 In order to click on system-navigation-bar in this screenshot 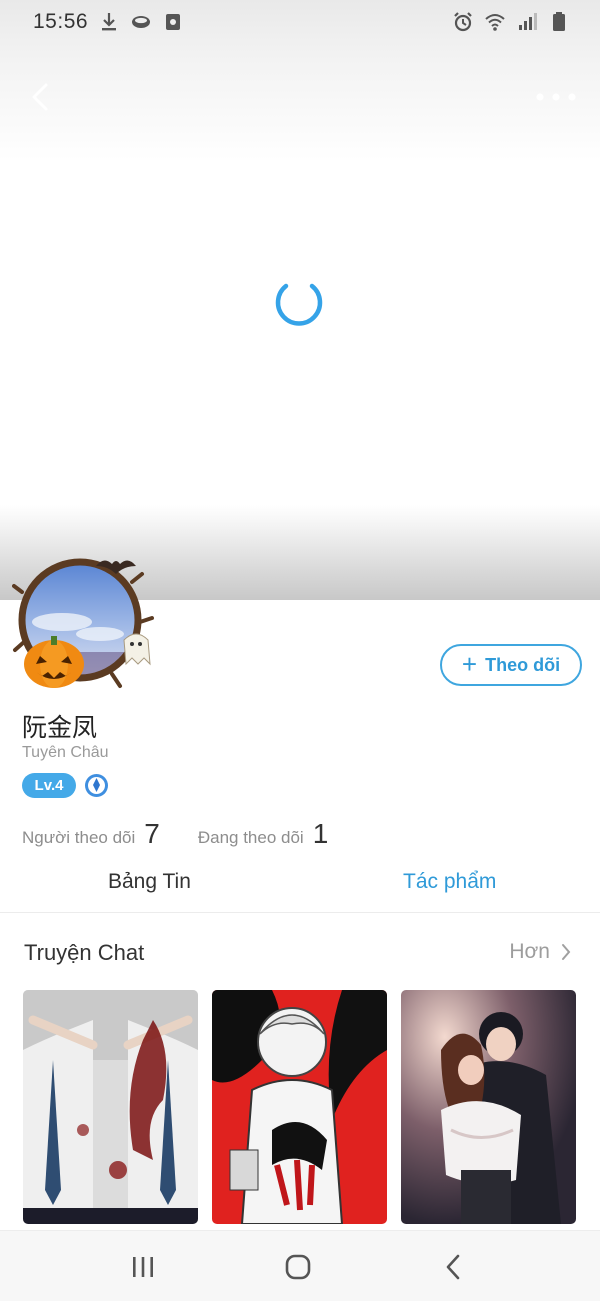, I will do `click(300, 1265)`.